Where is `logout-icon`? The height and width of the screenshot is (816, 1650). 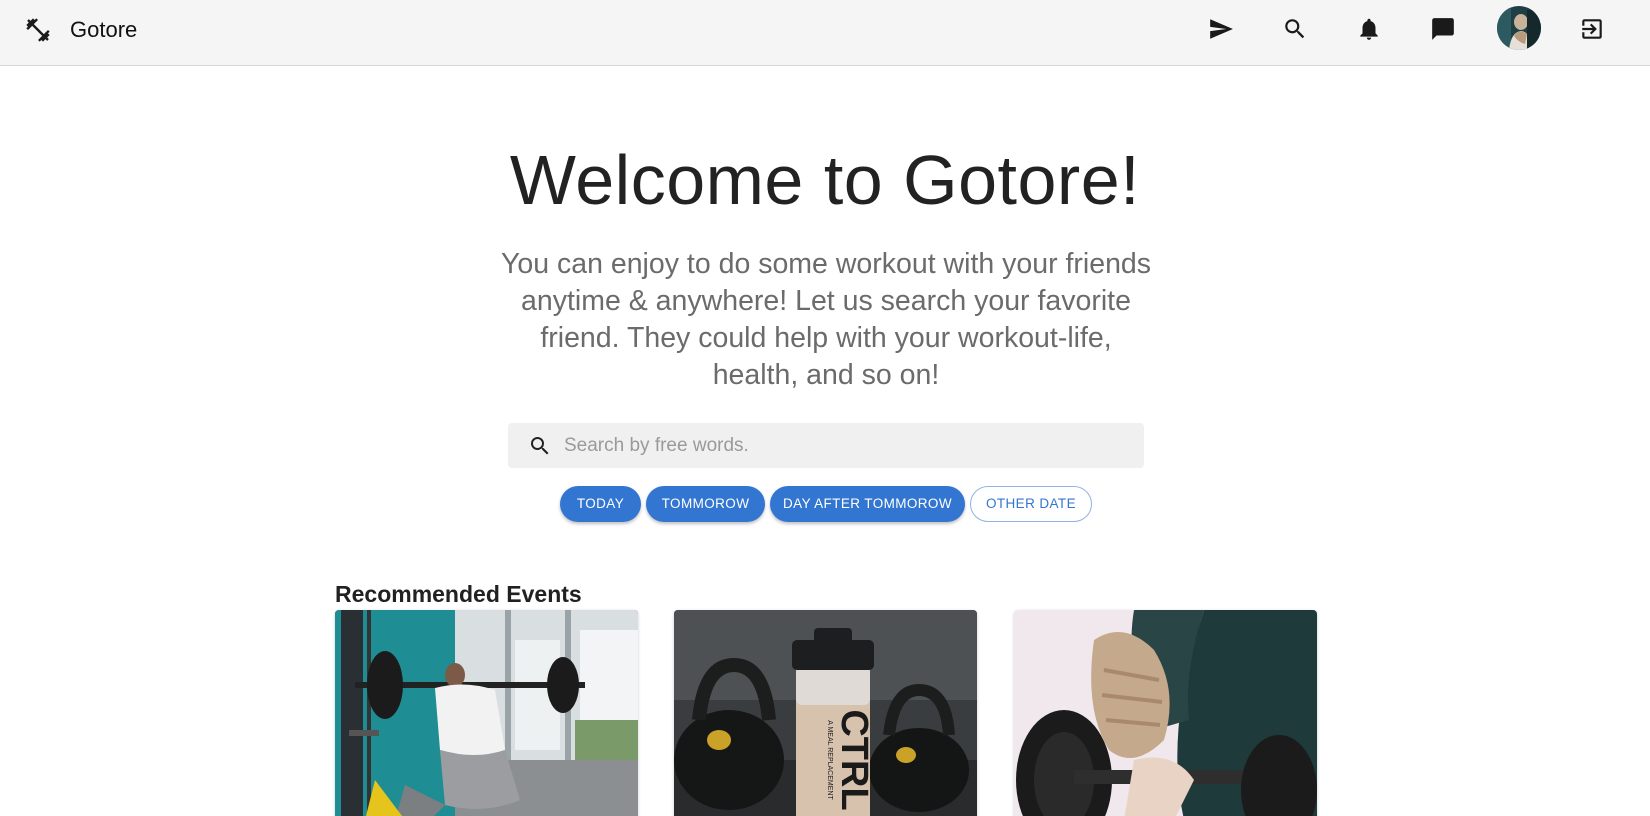 logout-icon is located at coordinates (1592, 29).